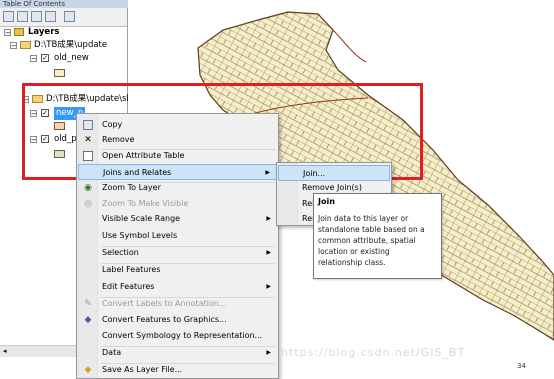 The width and height of the screenshot is (554, 379). Describe the element at coordinates (177, 140) in the screenshot. I see `menu-item-remove: ✕ Remove` at that location.